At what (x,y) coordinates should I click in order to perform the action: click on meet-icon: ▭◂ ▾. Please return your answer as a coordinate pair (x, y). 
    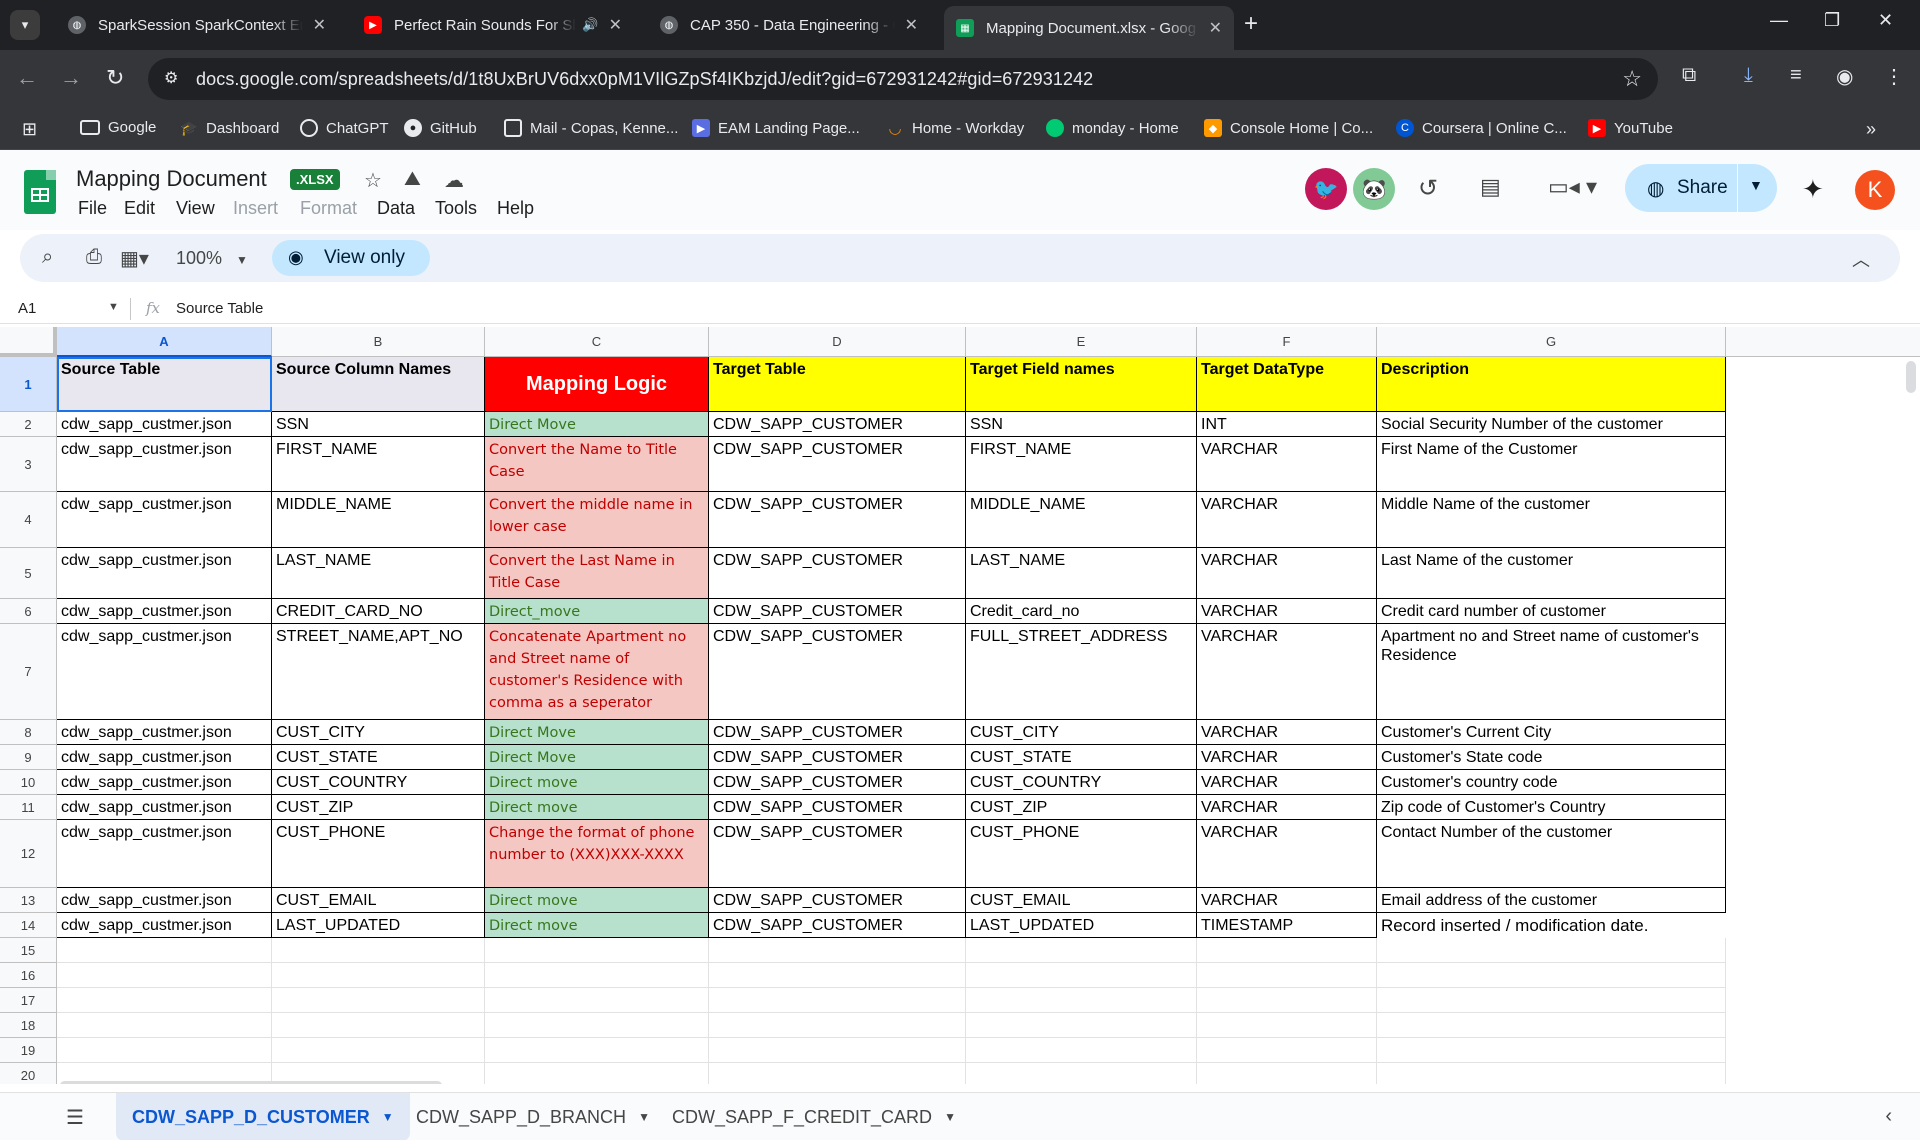
    Looking at the image, I should click on (1572, 187).